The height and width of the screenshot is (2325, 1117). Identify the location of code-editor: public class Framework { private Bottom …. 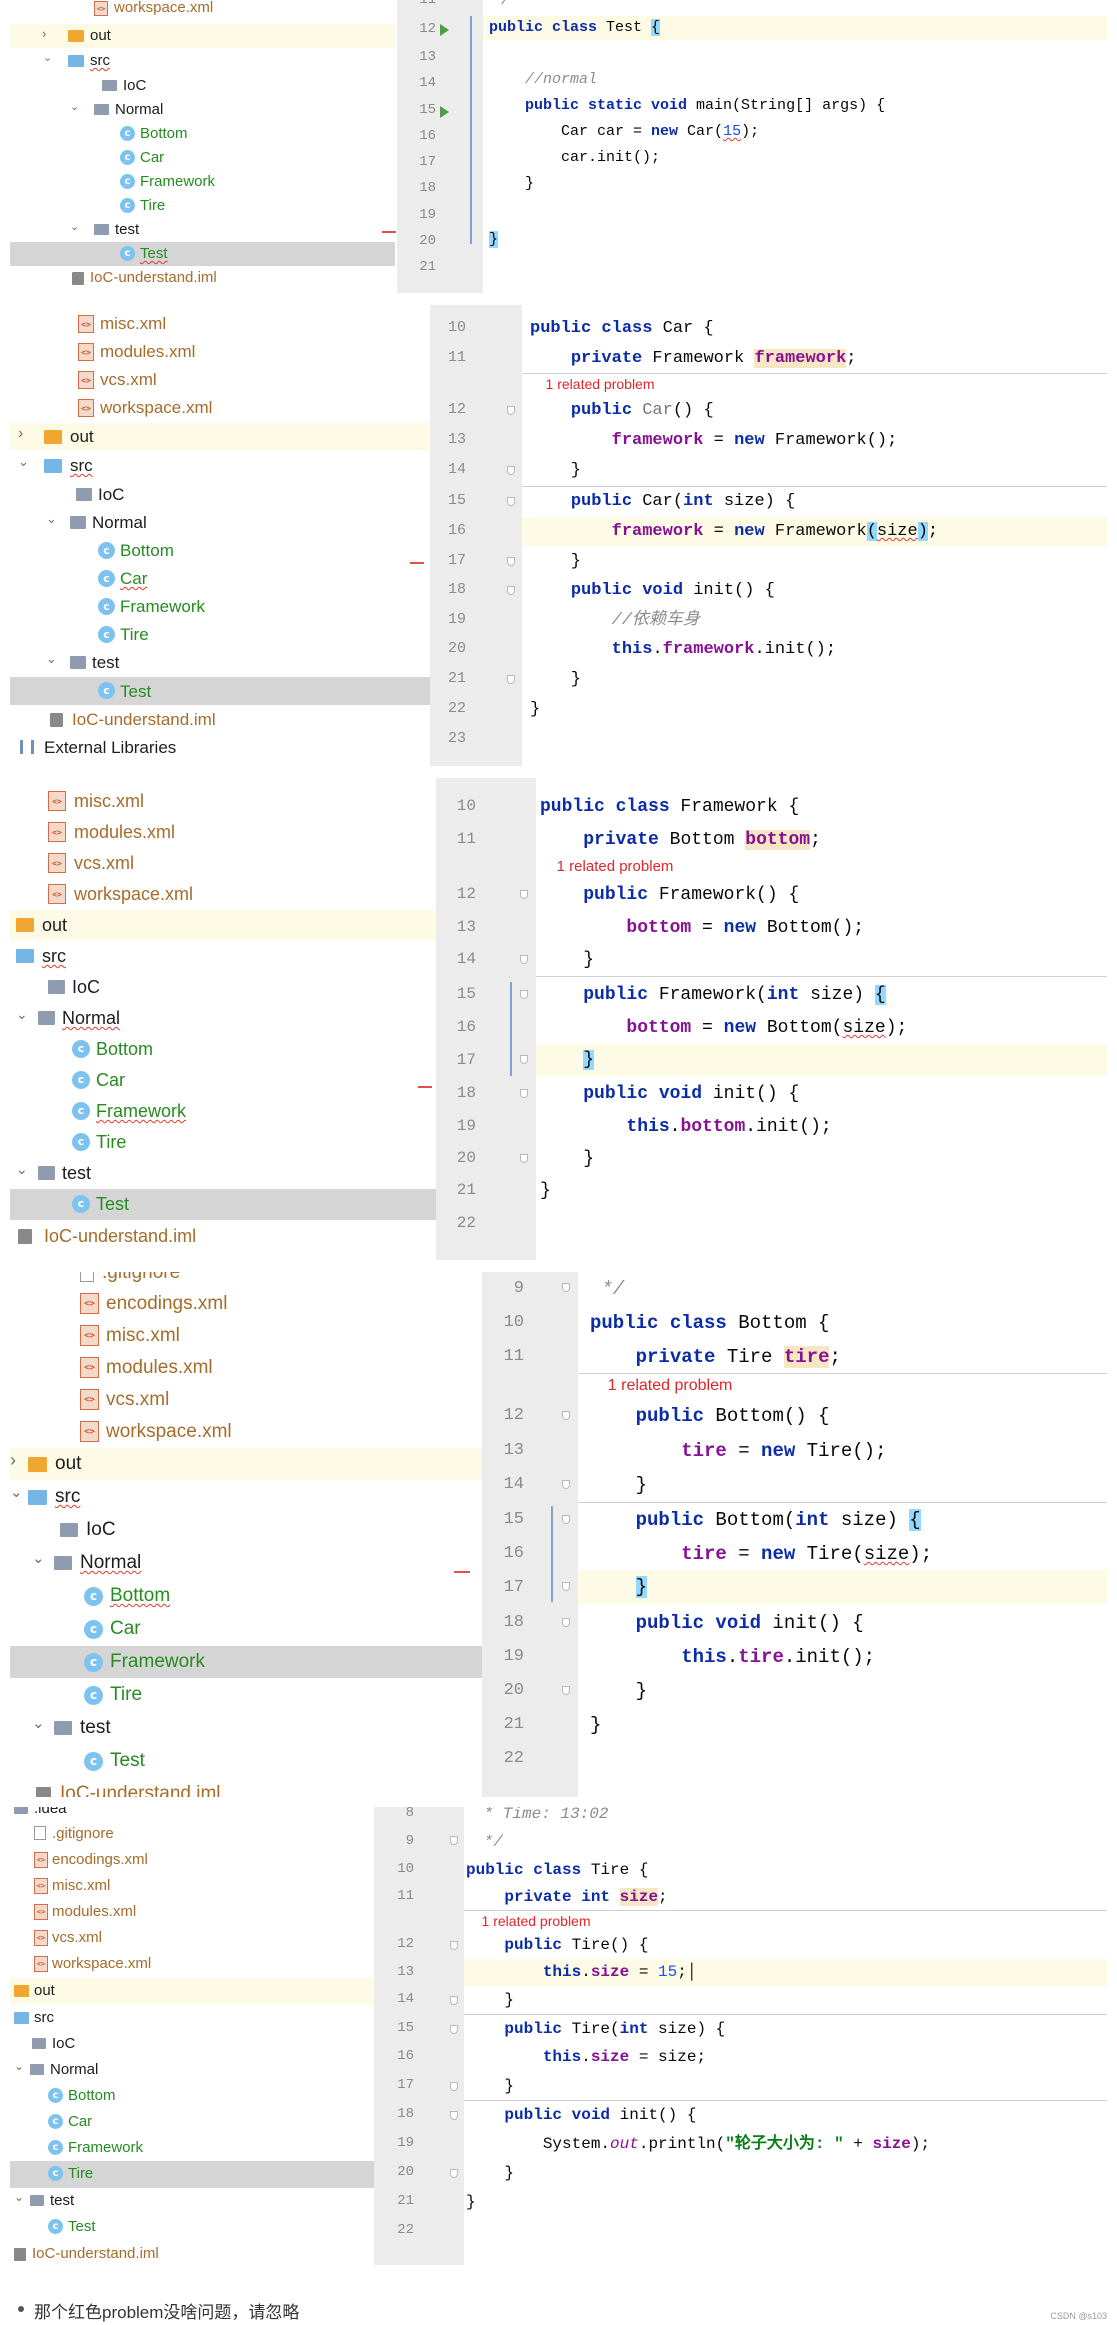
(821, 1019).